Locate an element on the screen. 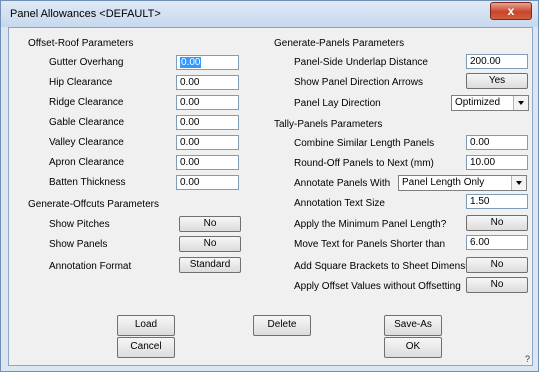 This screenshot has width=539, height=372. show-panels-label: Show Panels is located at coordinates (78, 244).